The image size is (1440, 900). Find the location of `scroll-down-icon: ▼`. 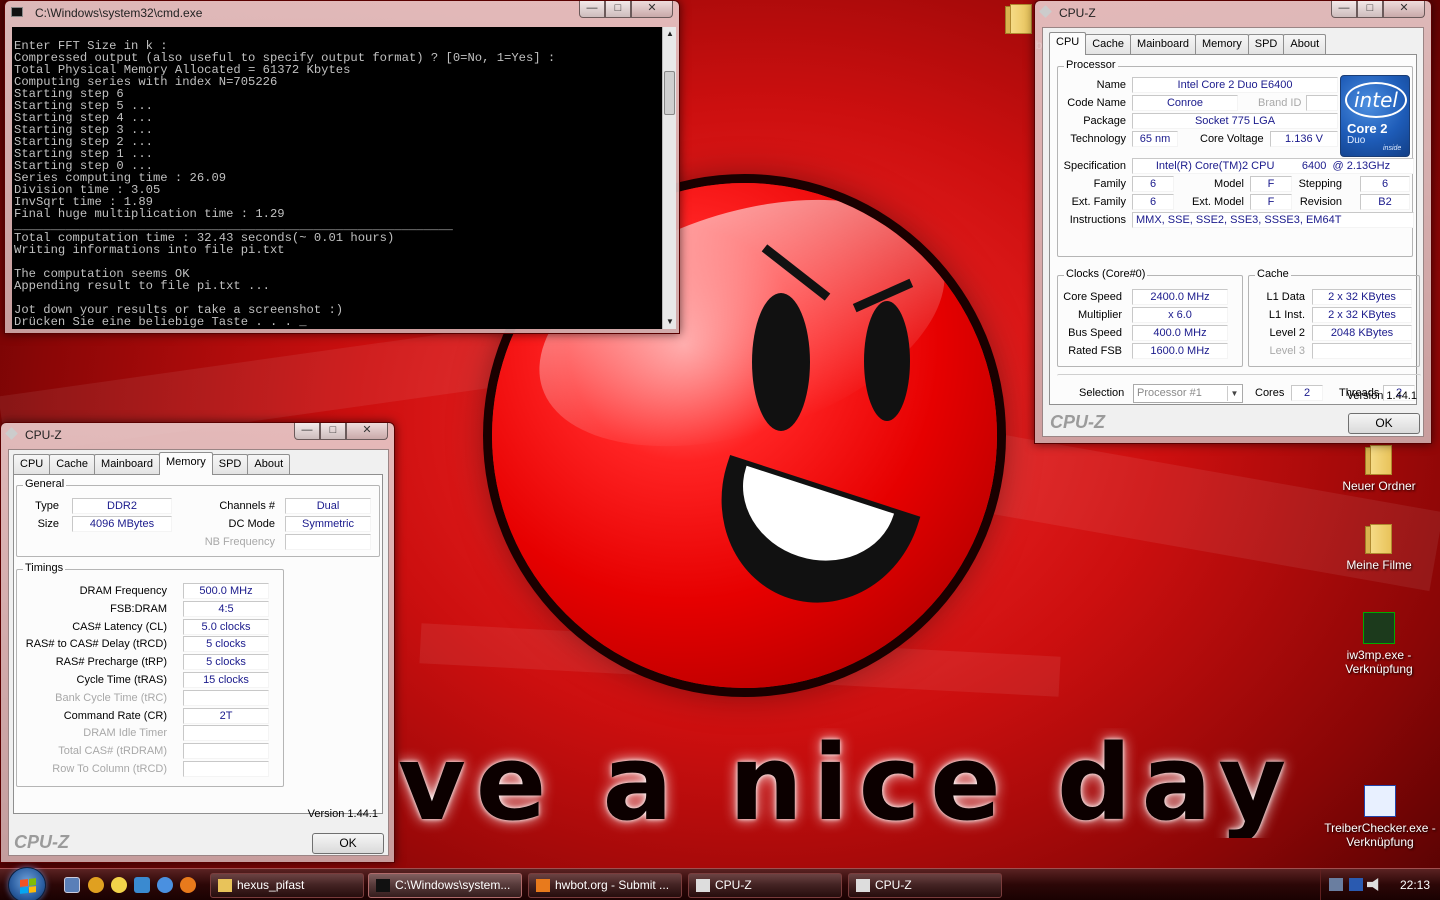

scroll-down-icon: ▼ is located at coordinates (670, 322).